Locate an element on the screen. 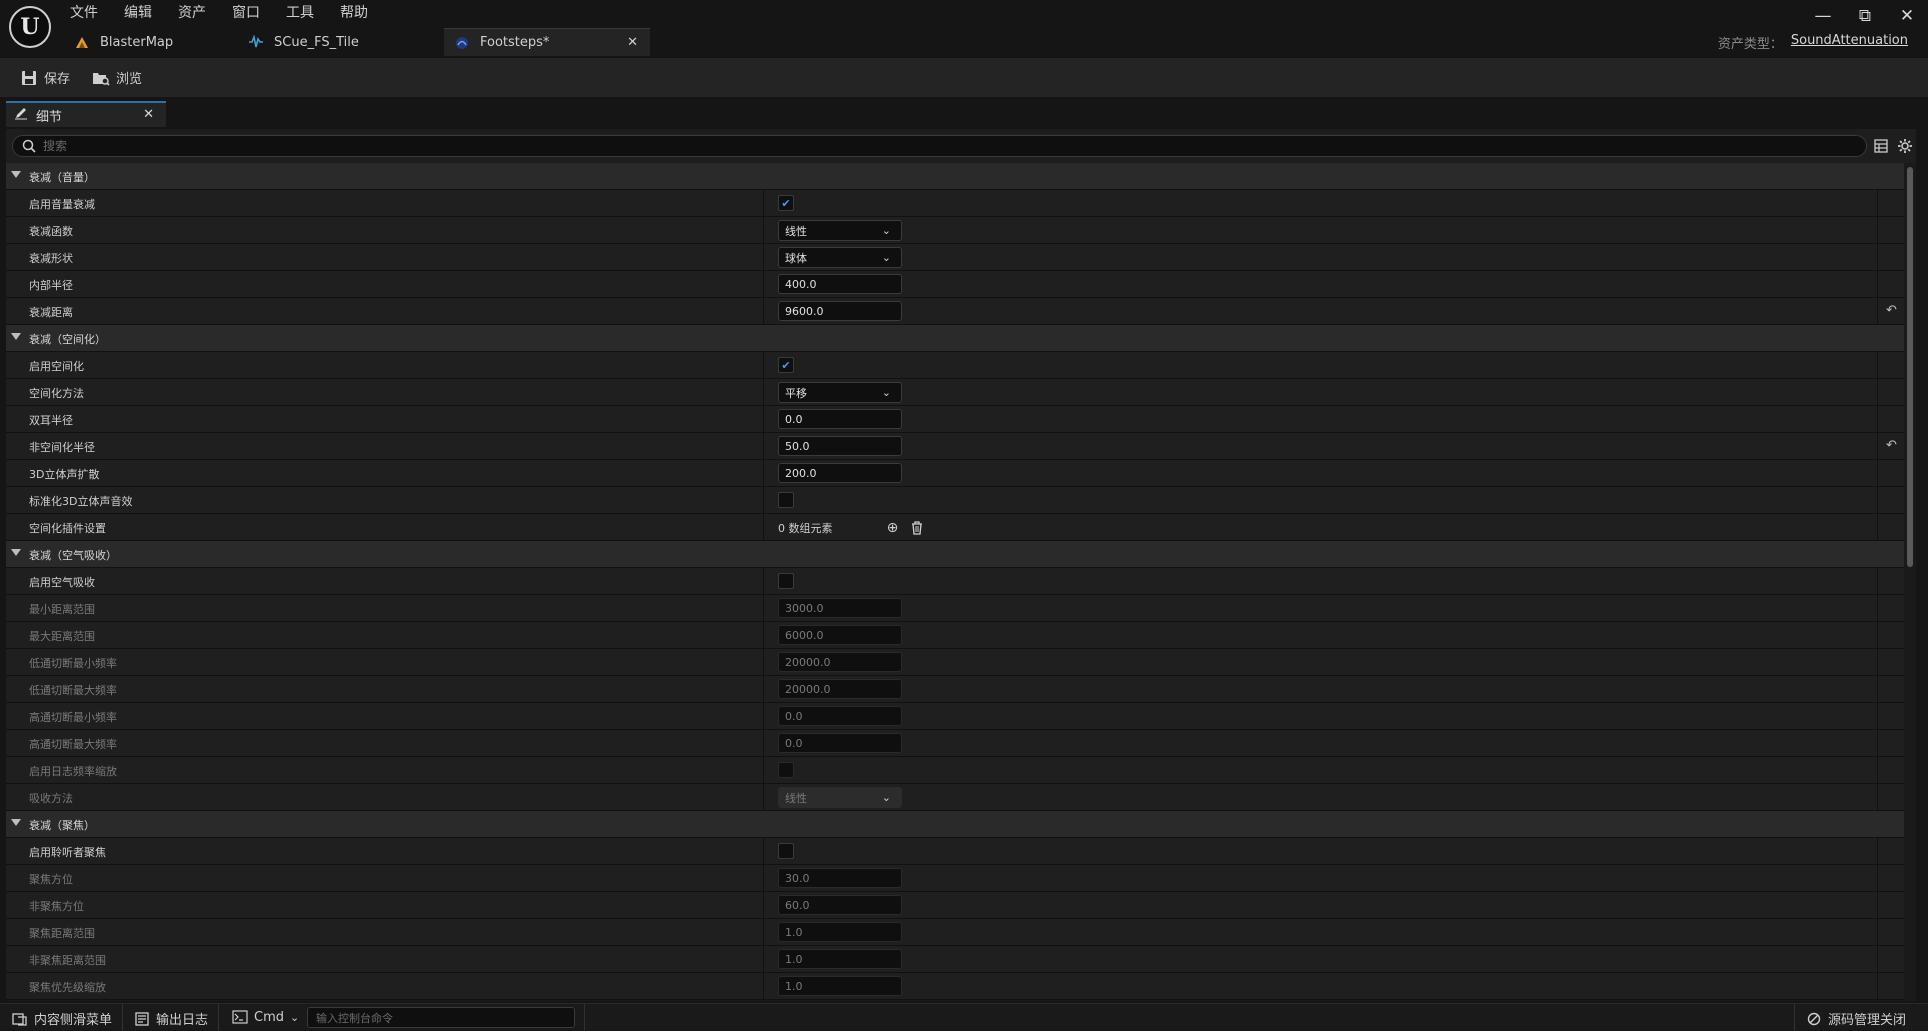  asset-type-label: 资产类型： is located at coordinates (1750, 44).